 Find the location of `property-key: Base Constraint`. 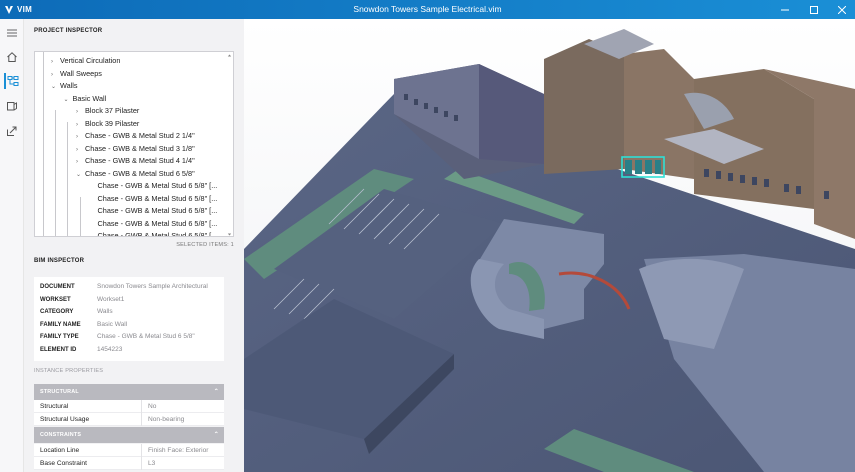

property-key: Base Constraint is located at coordinates (63, 463).